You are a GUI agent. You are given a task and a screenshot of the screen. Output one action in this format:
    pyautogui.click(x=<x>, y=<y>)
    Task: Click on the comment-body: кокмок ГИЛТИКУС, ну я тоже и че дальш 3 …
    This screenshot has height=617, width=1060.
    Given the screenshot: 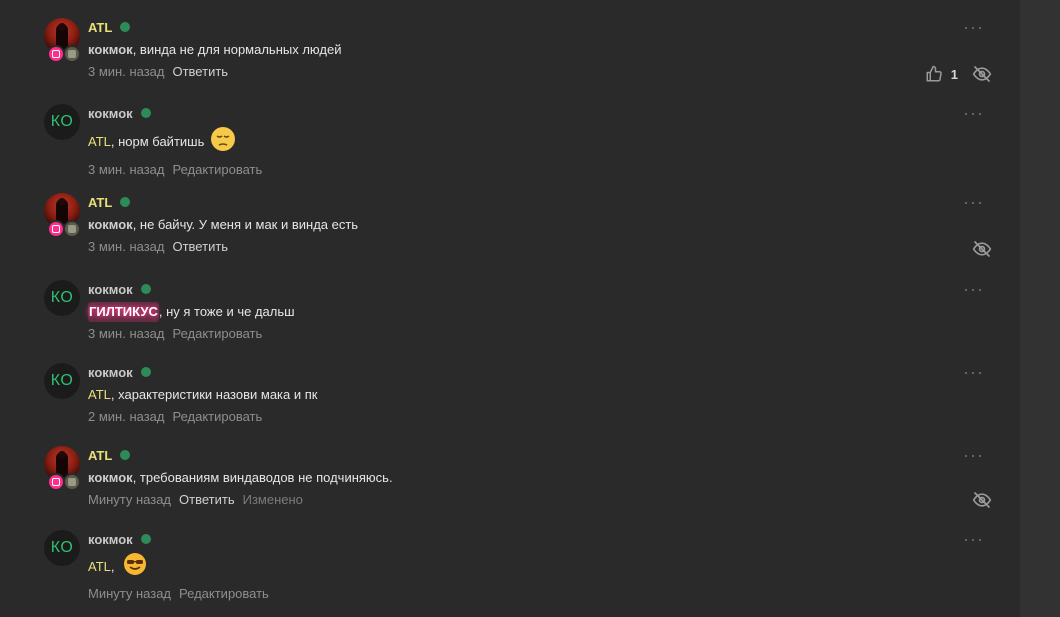 What is the action you would take?
    pyautogui.click(x=538, y=310)
    